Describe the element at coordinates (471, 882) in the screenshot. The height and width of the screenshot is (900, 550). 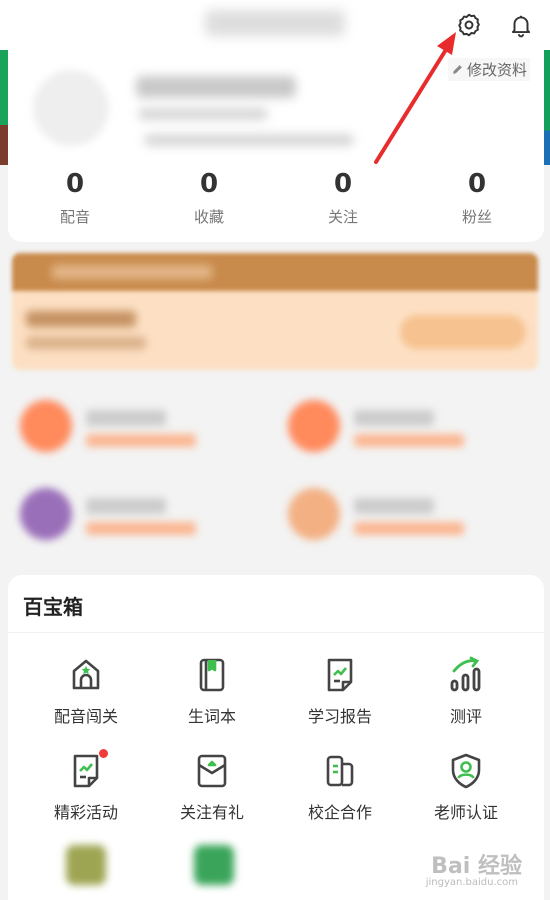
I see `watermark-url: jingyan.baidu.com` at that location.